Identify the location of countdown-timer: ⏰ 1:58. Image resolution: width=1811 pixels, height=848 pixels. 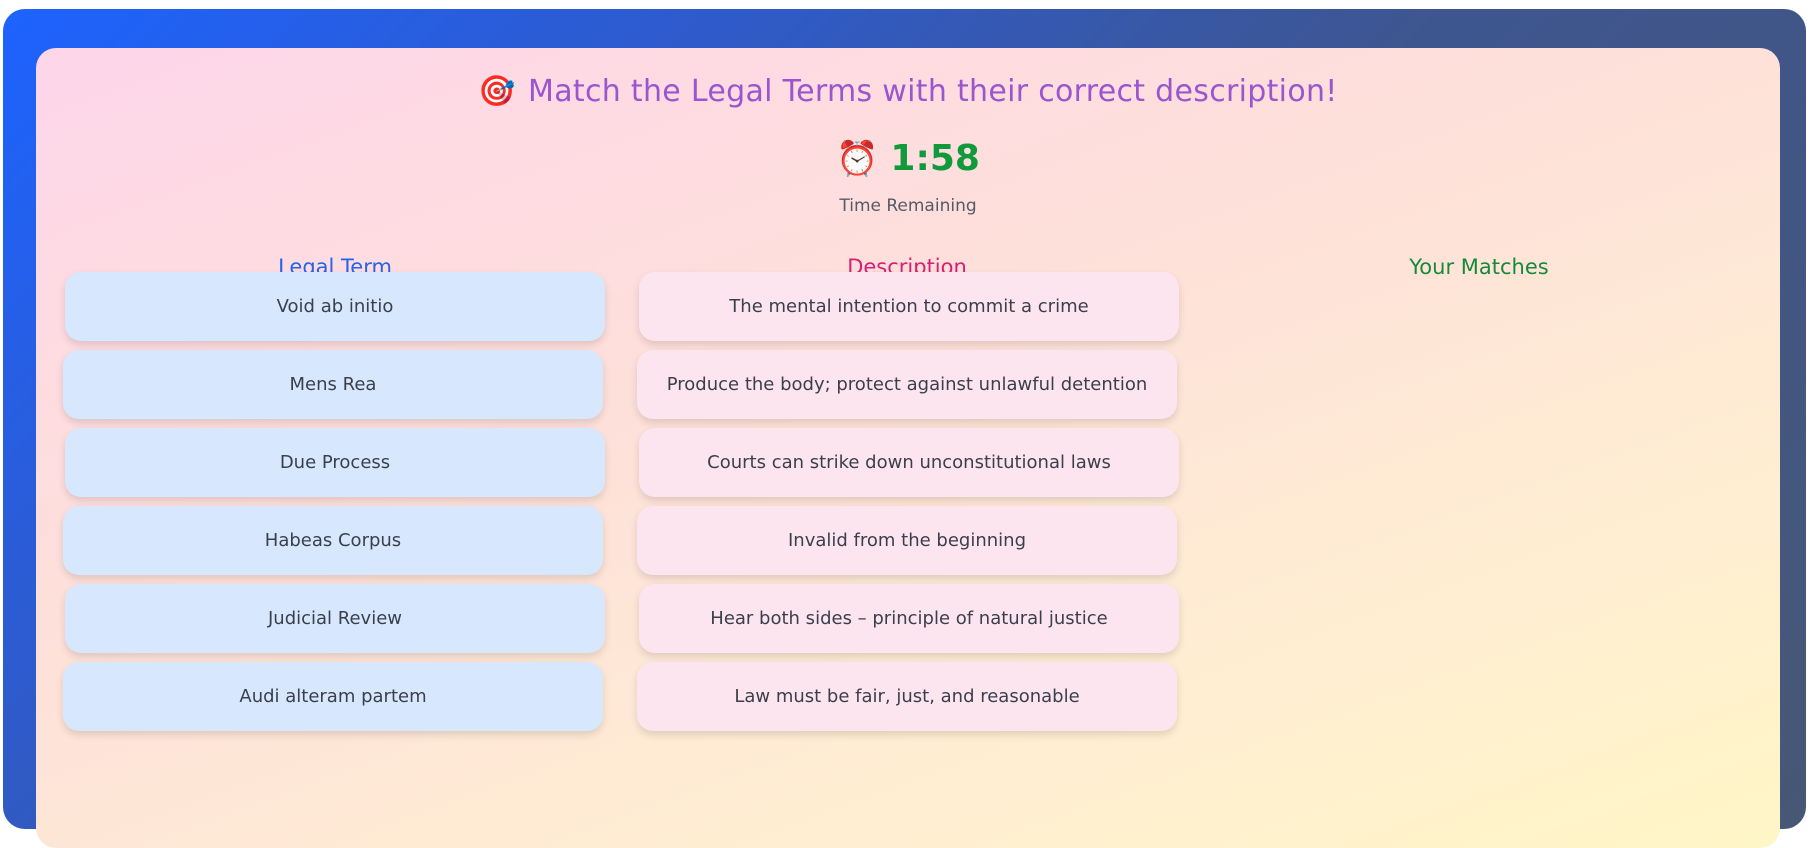
(908, 158).